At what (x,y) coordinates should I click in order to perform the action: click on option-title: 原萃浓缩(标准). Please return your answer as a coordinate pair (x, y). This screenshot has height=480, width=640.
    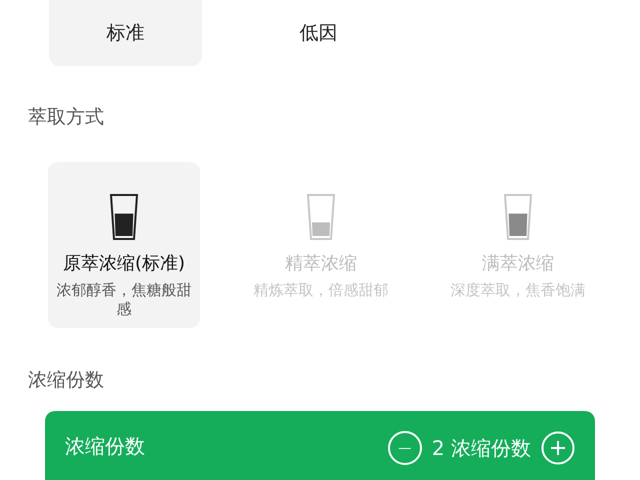
    Looking at the image, I should click on (124, 264).